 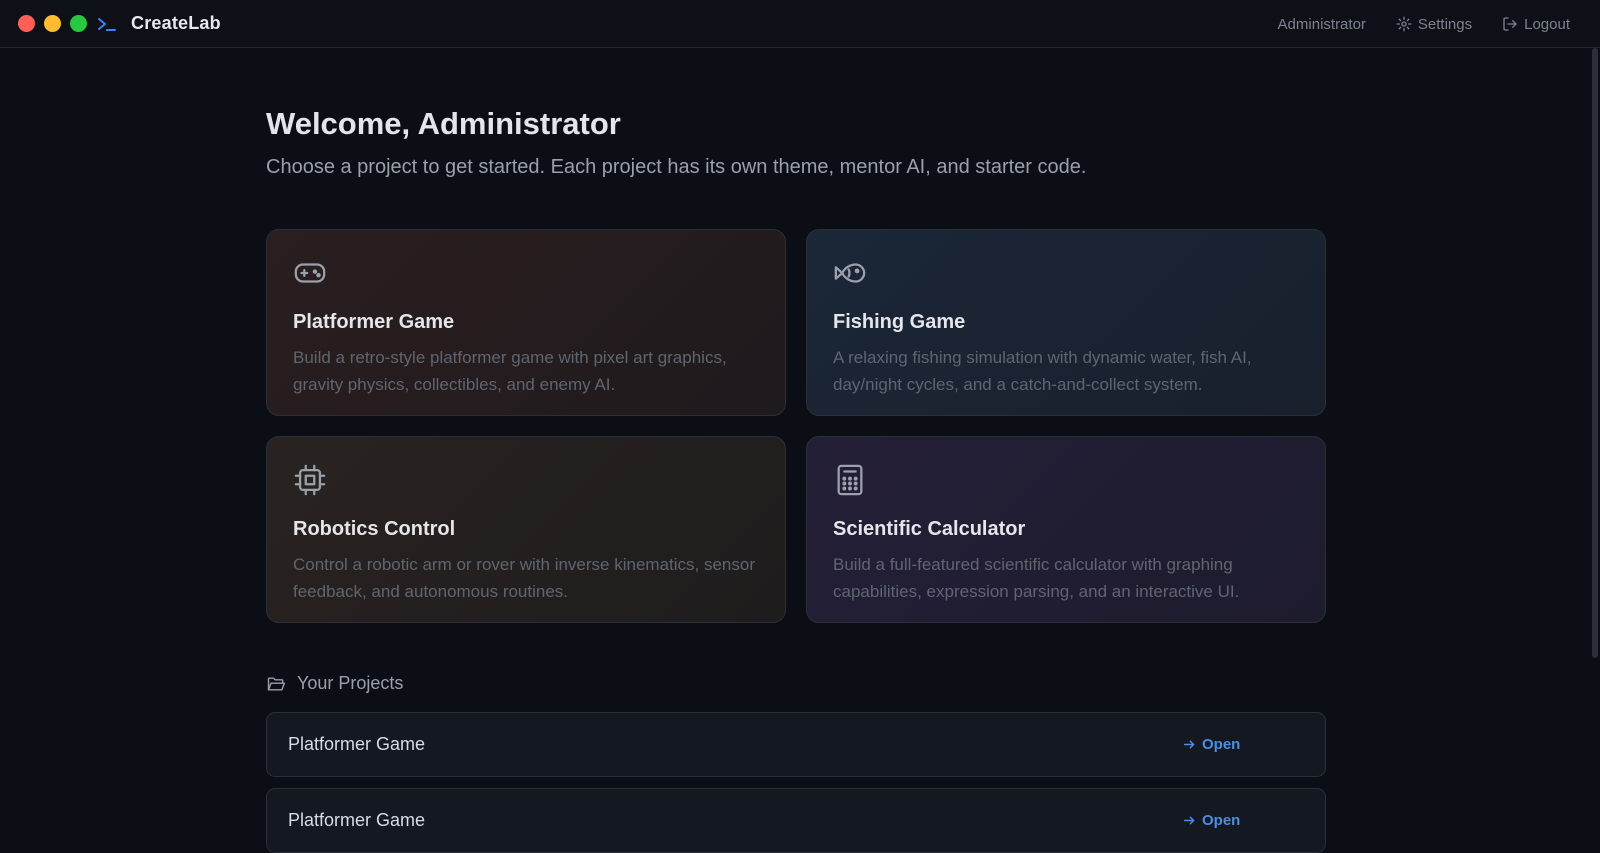 I want to click on app-brand: CreateLab, so click(x=159, y=23).